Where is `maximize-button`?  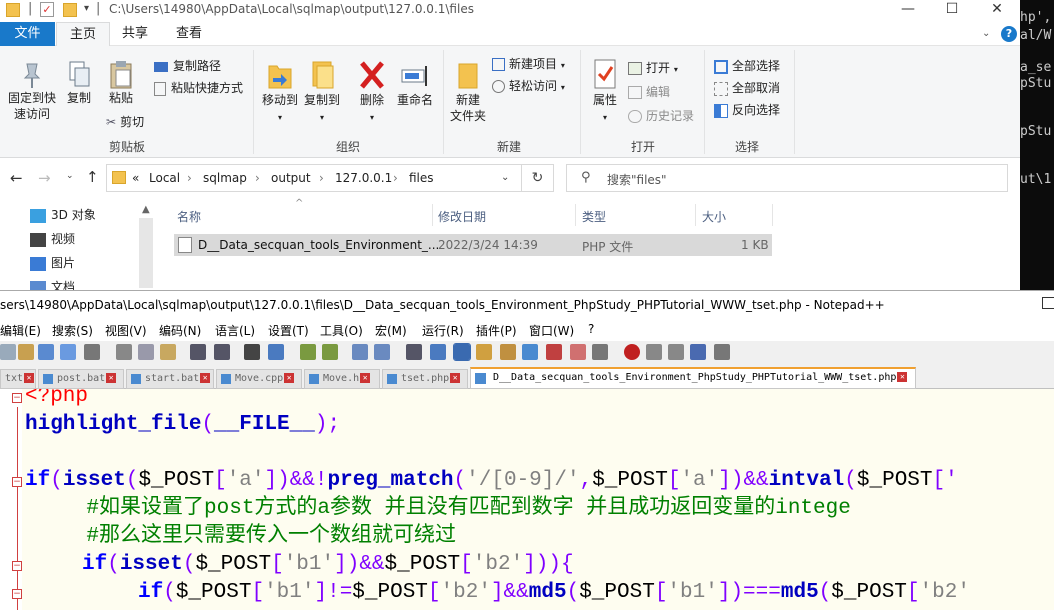
maximize-button is located at coordinates (1048, 303).